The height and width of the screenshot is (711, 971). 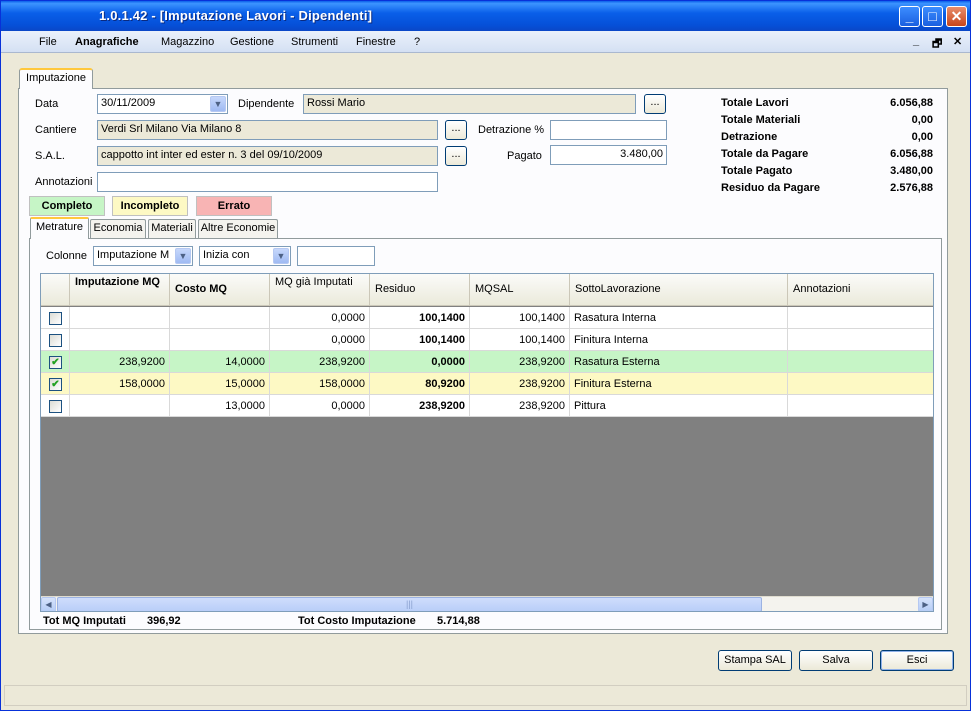 What do you see at coordinates (59, 228) in the screenshot?
I see `tab-metrature: Metrature` at bounding box center [59, 228].